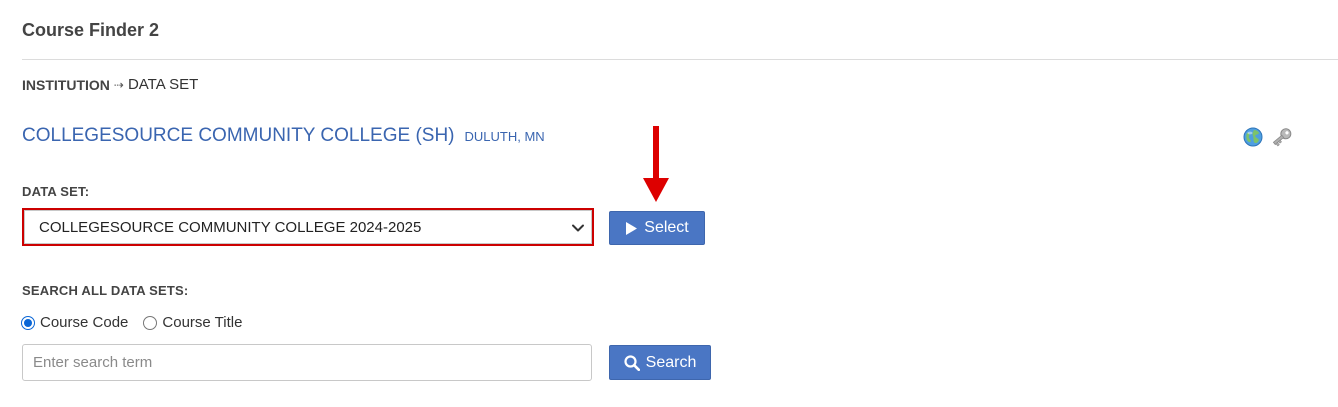 The height and width of the screenshot is (407, 1338). What do you see at coordinates (238, 136) in the screenshot?
I see `institution-name: COLLEGESOURCE COMMUNITY COLLEGE (SH)` at bounding box center [238, 136].